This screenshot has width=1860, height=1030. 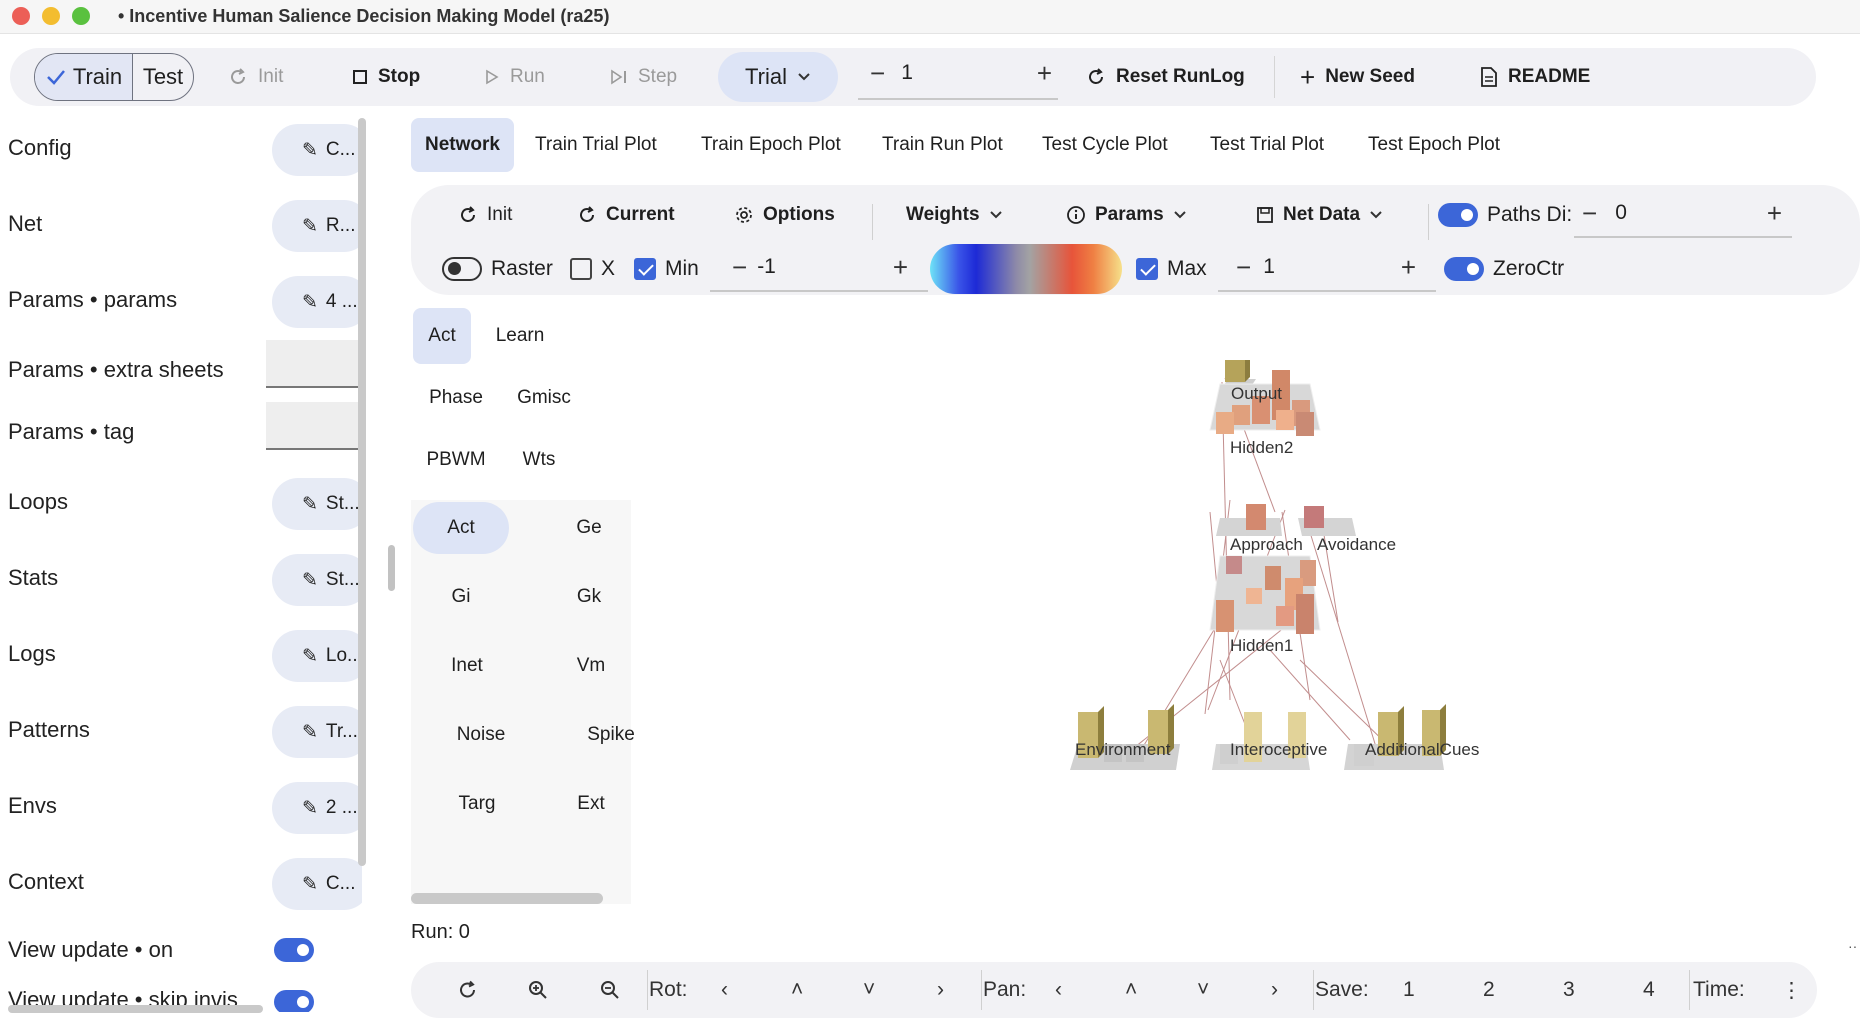 I want to click on train-test-toggle: Train Test, so click(x=114, y=77).